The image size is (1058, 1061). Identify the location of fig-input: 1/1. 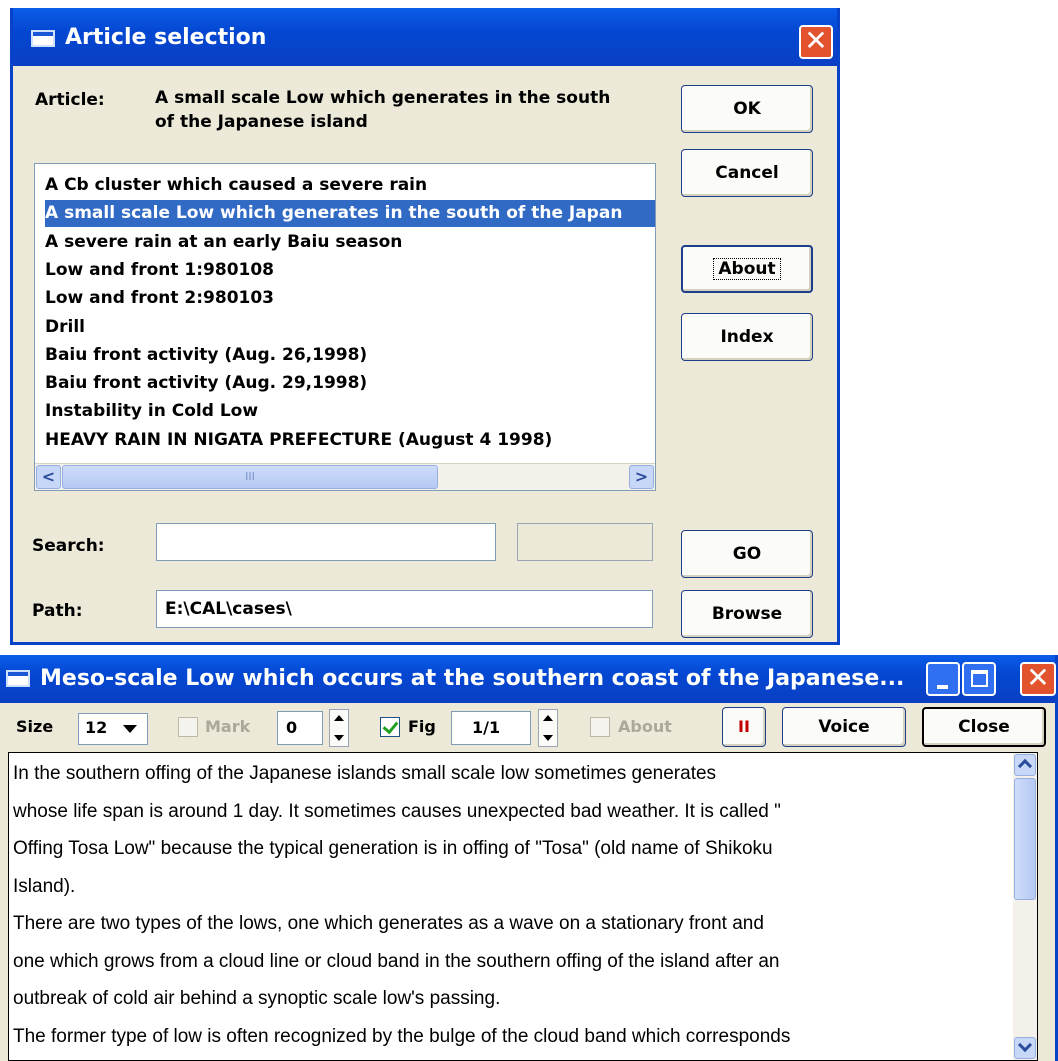
(491, 728).